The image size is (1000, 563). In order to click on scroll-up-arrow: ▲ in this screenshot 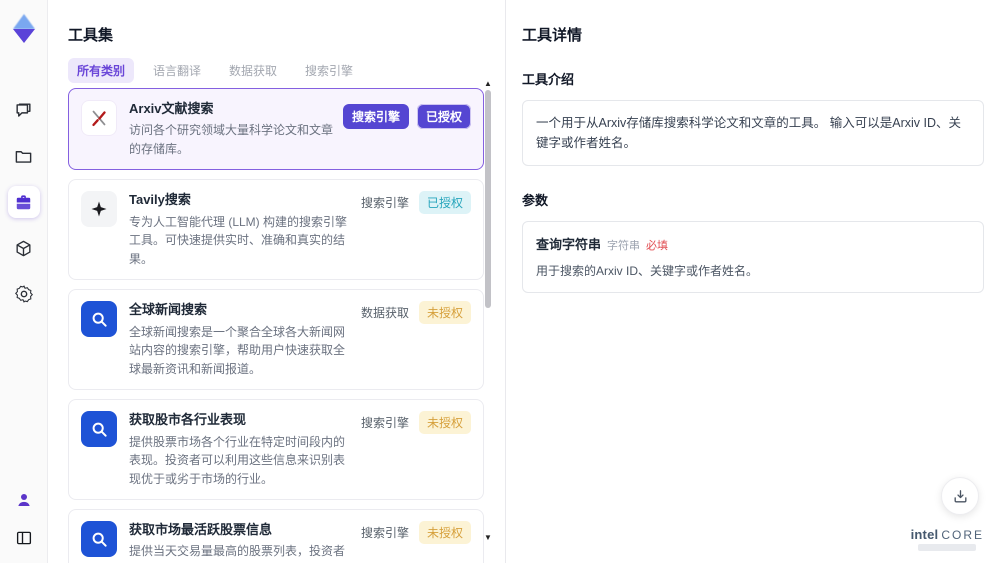, I will do `click(488, 84)`.